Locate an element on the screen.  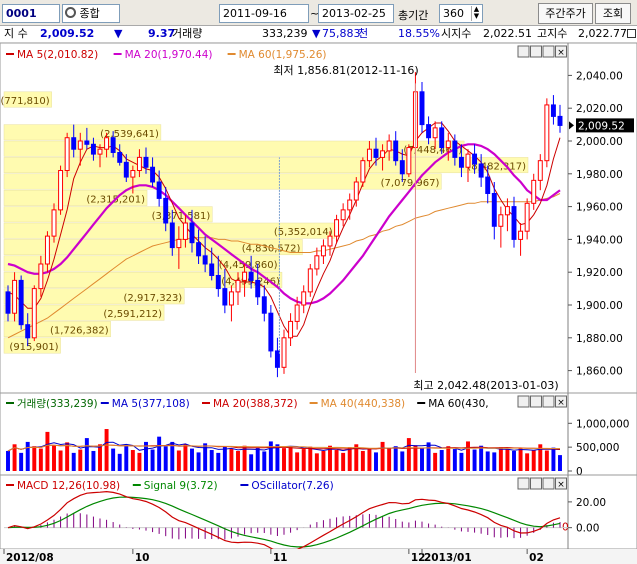
macd-legend-label: MACD 12,26(10.98) is located at coordinates (68, 486).